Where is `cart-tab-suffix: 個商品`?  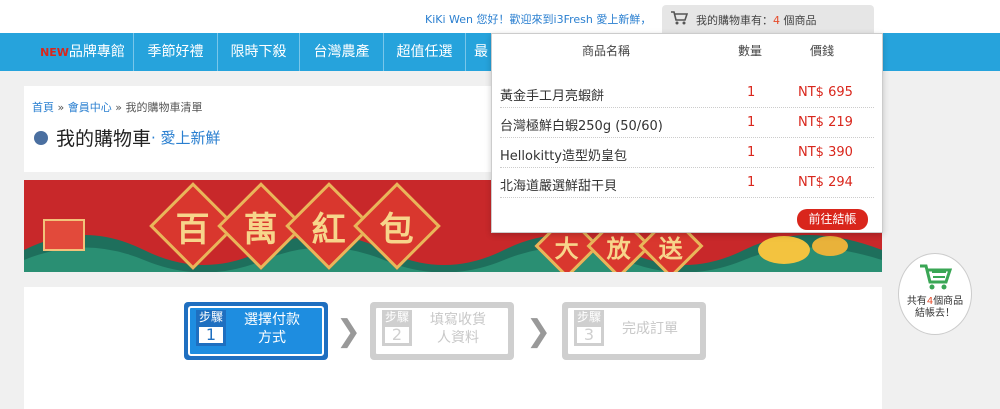
cart-tab-suffix: 個商品 is located at coordinates (798, 20).